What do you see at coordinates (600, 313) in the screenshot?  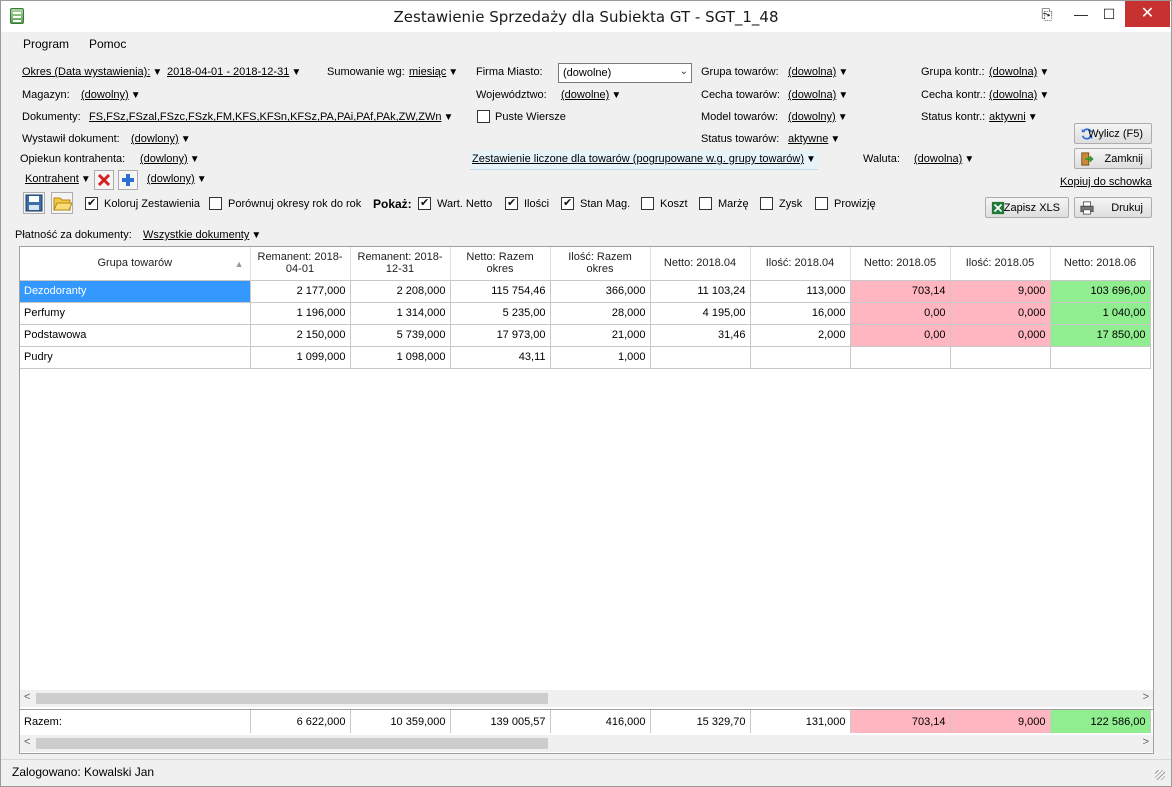 I see `table-cell: 28,000` at bounding box center [600, 313].